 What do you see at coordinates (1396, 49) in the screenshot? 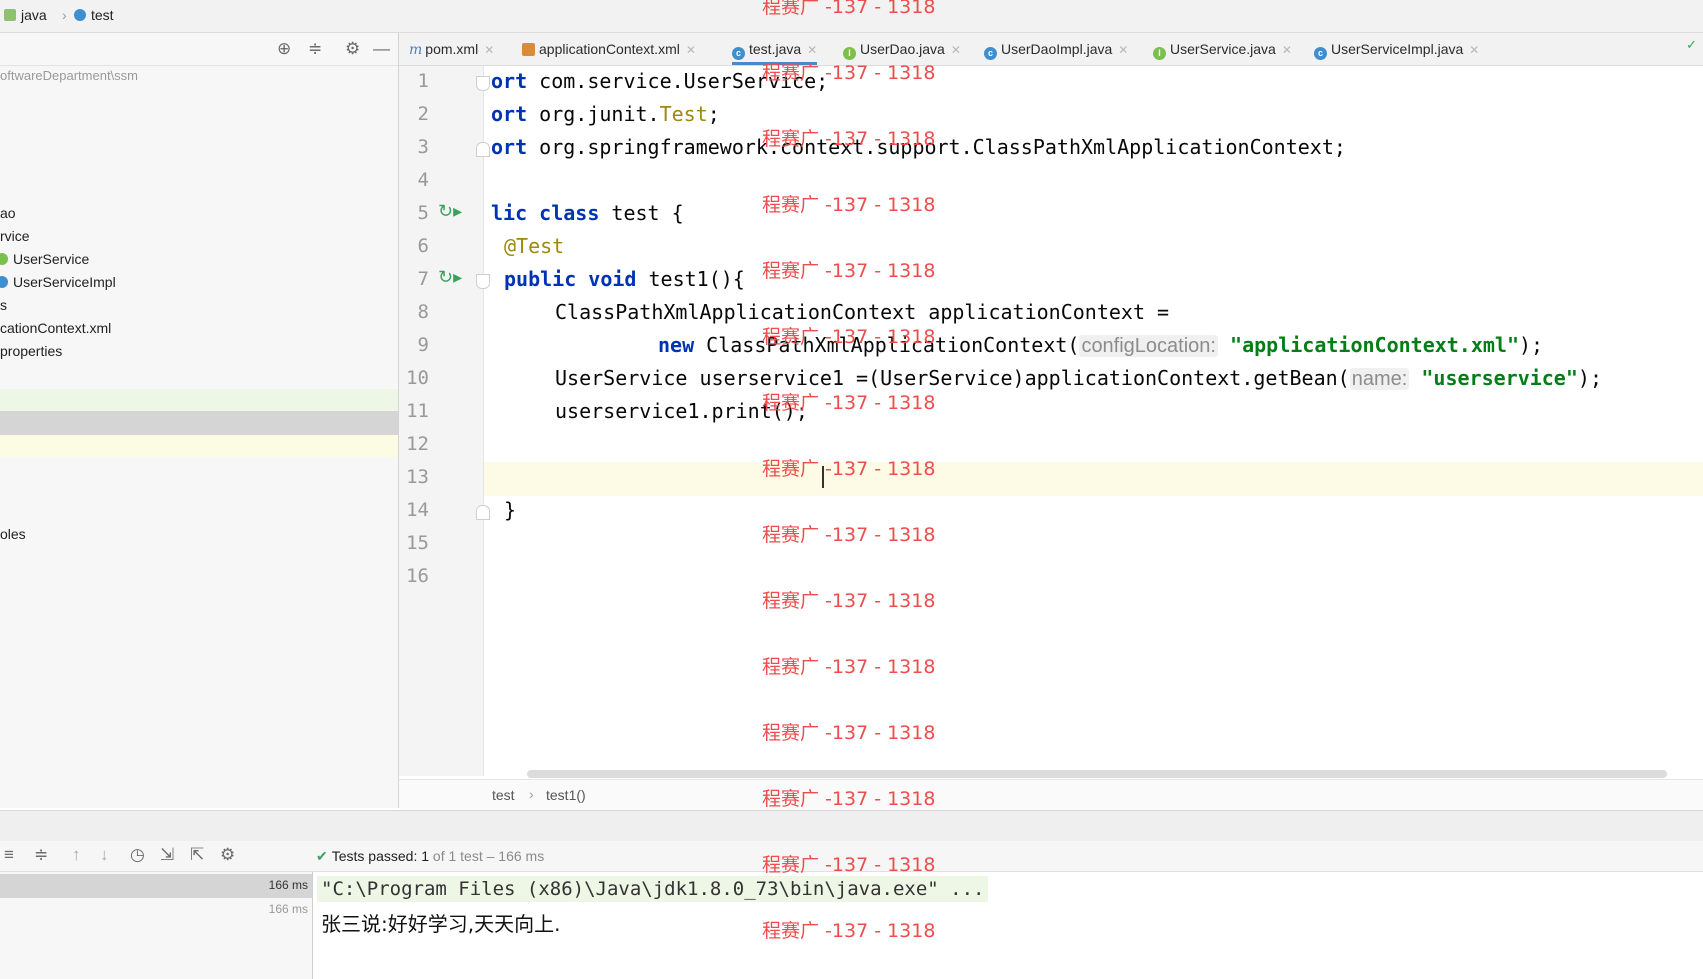
I see `tab-userserviceimpl-java: c UserServiceImpl.java ✕` at bounding box center [1396, 49].